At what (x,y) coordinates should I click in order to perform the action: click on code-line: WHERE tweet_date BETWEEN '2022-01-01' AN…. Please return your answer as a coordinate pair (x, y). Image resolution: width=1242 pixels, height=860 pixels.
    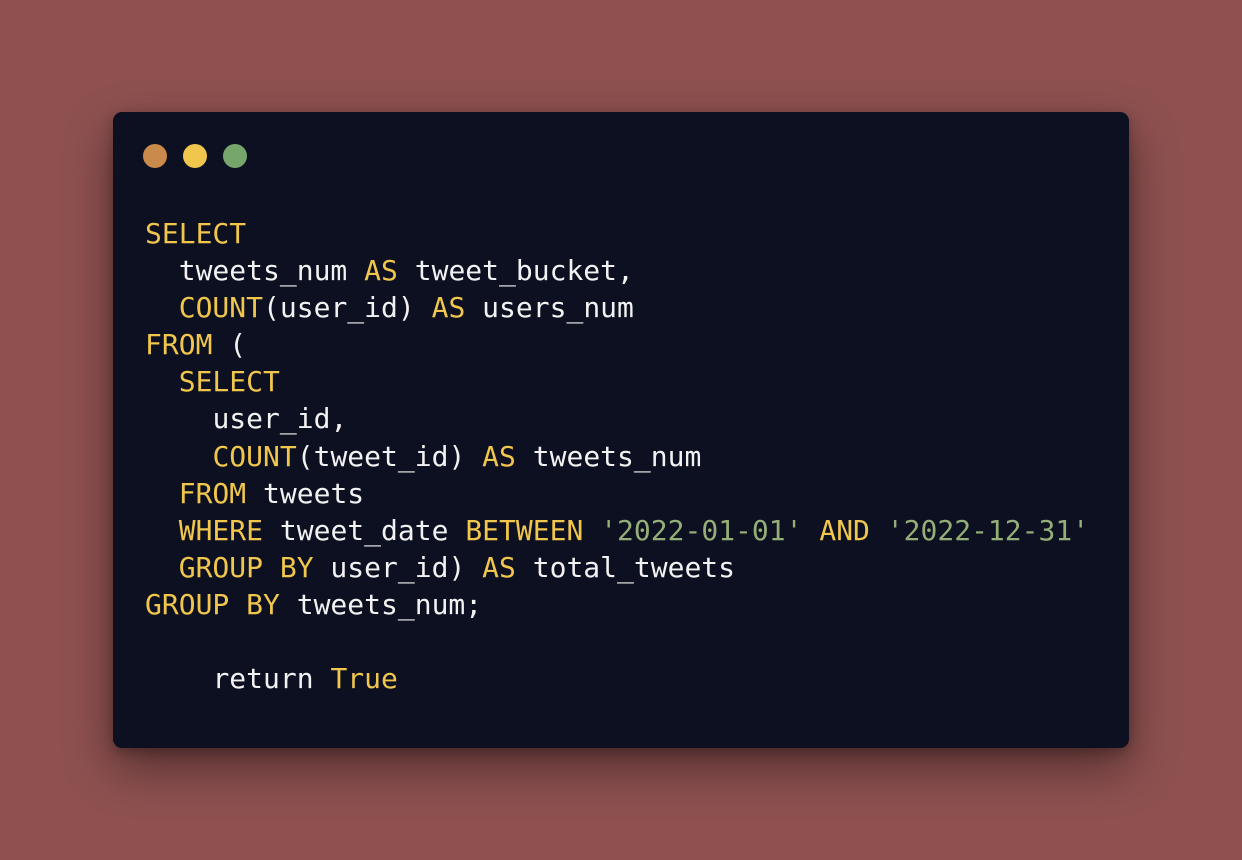
    Looking at the image, I should click on (617, 530).